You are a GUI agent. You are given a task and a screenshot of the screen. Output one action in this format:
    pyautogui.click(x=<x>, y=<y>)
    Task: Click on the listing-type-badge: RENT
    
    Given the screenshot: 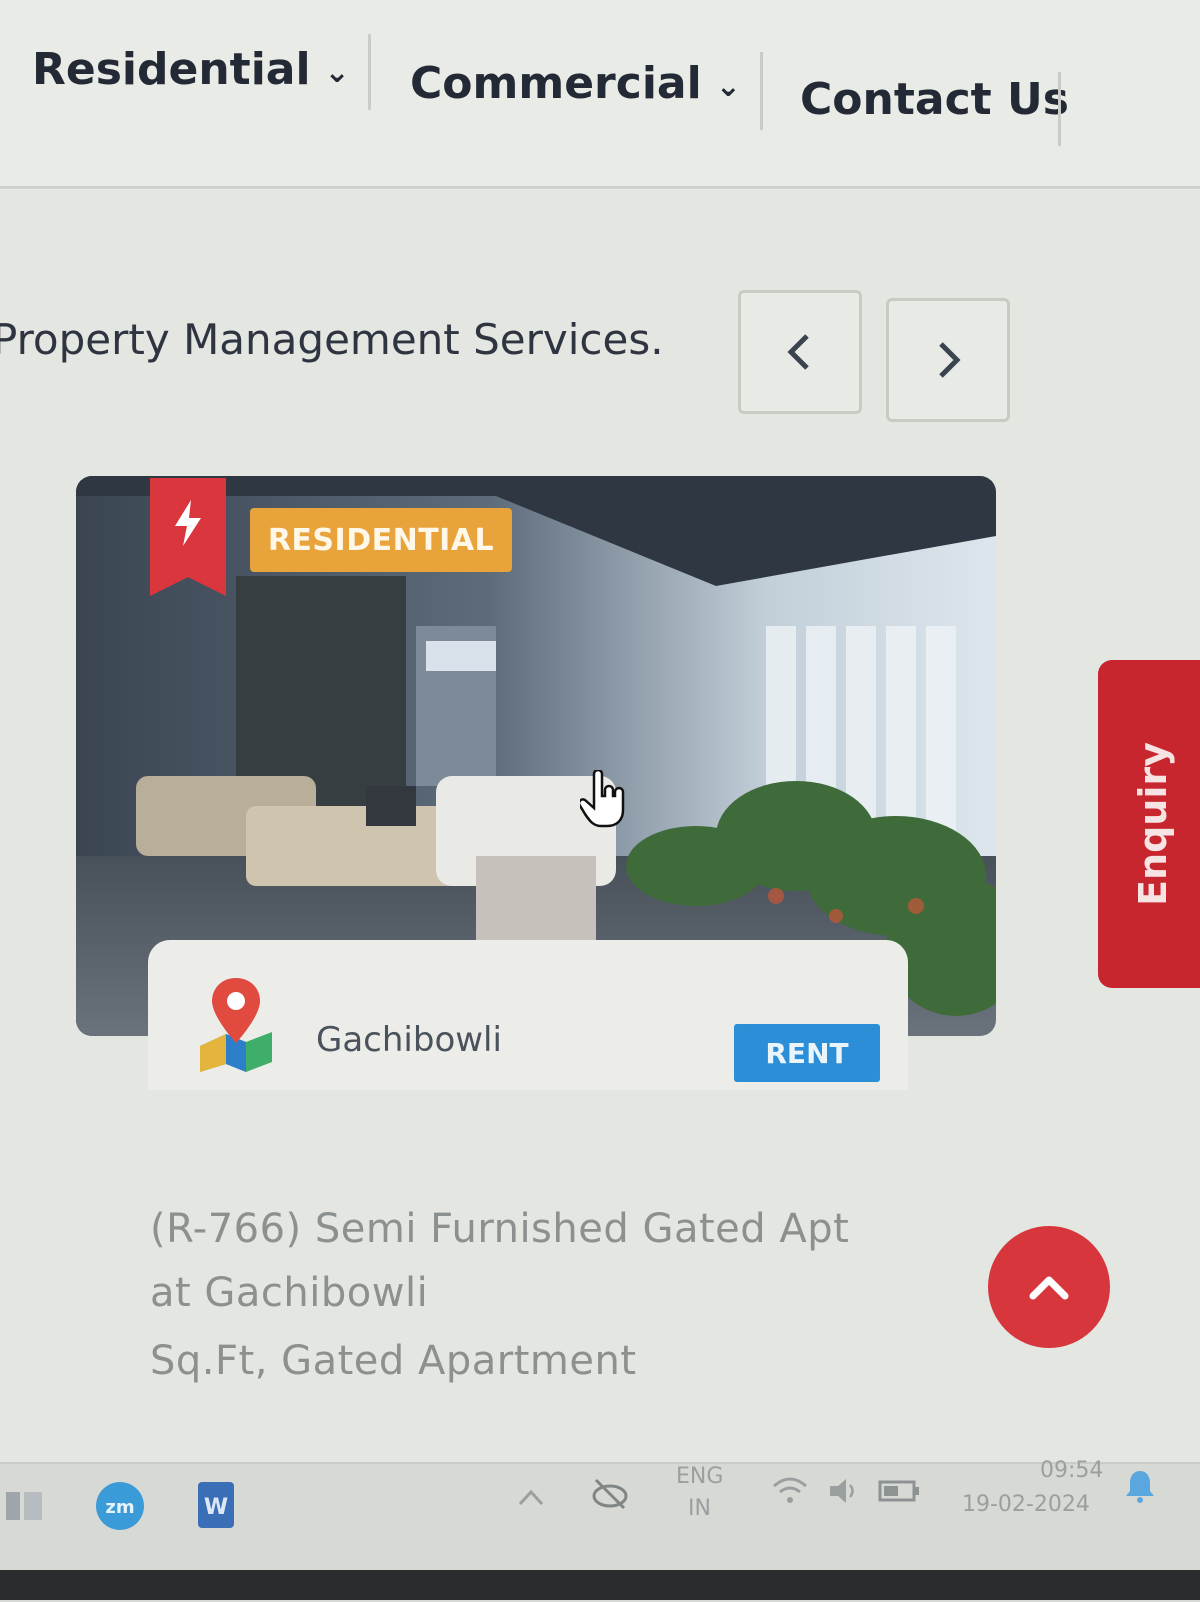 What is the action you would take?
    pyautogui.click(x=807, y=1053)
    